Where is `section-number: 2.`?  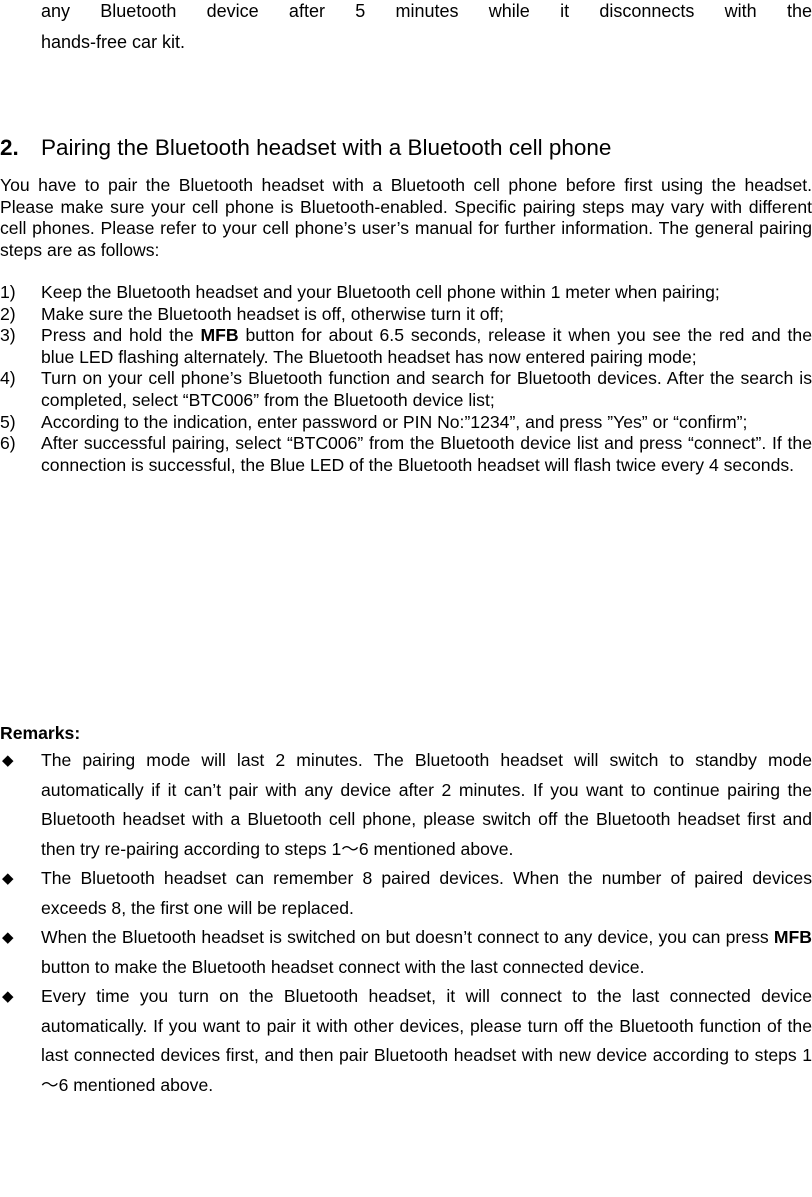 section-number: 2. is located at coordinates (9, 147).